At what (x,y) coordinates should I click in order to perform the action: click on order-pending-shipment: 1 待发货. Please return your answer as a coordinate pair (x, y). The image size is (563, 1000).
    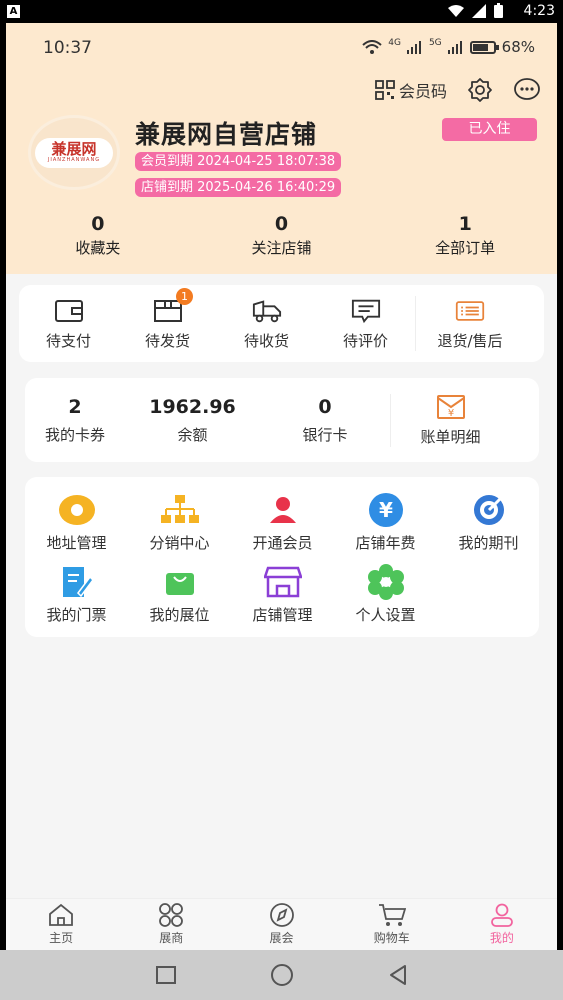
    Looking at the image, I should click on (167, 319).